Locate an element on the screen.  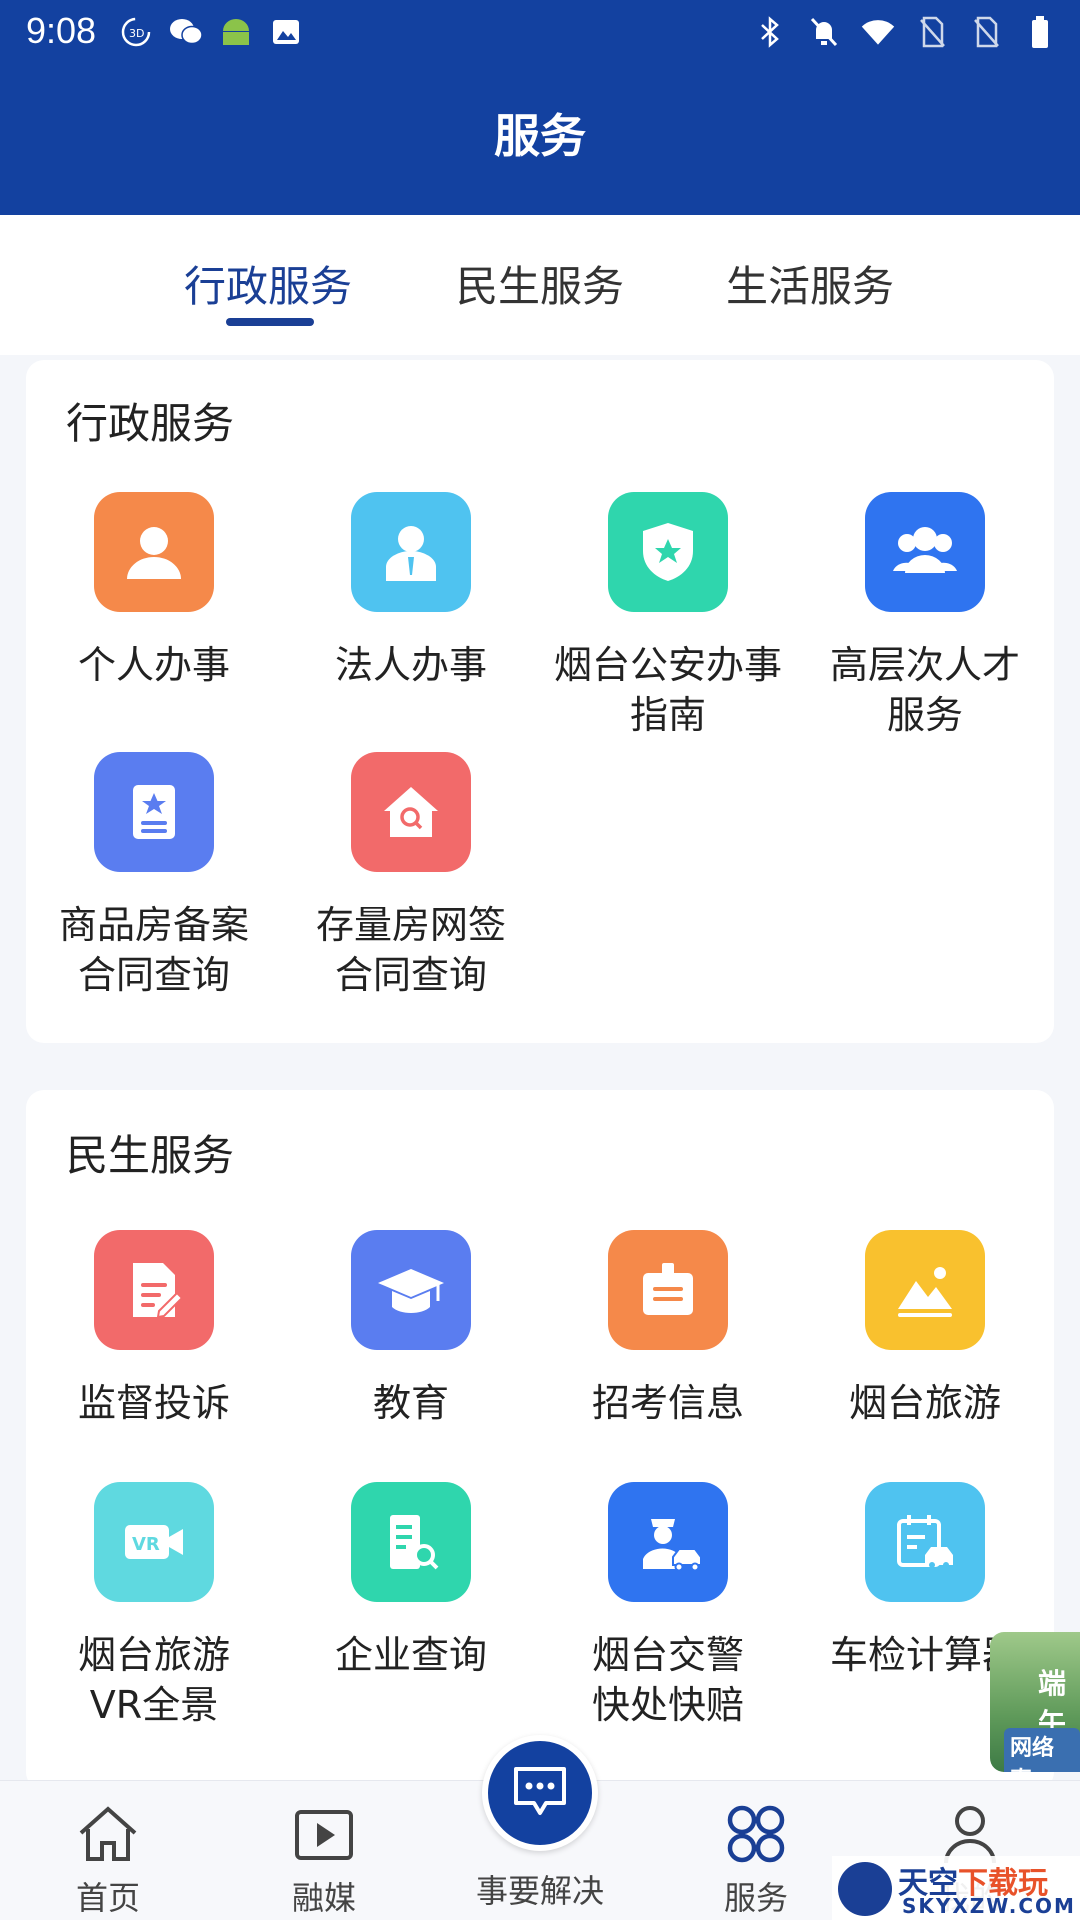
certificate-icon is located at coordinates (154, 812).